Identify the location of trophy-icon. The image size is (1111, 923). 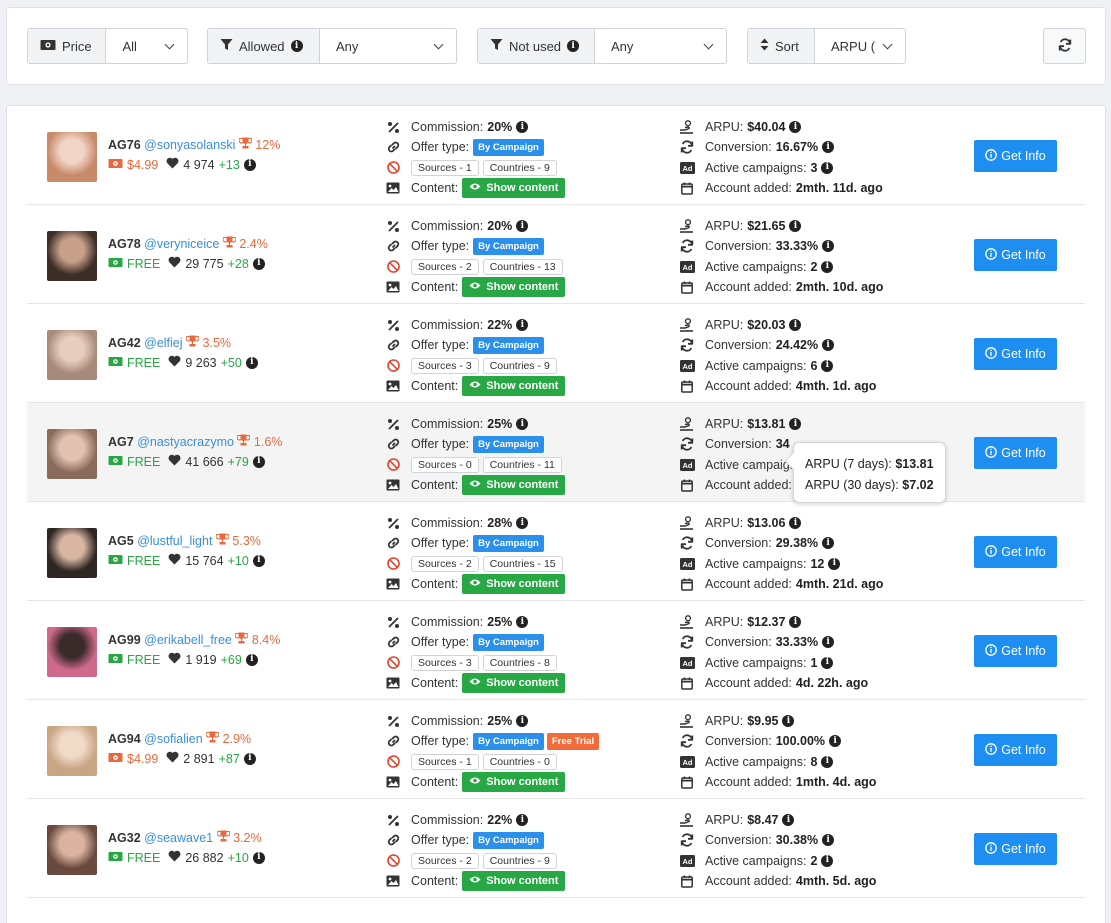
(212, 738).